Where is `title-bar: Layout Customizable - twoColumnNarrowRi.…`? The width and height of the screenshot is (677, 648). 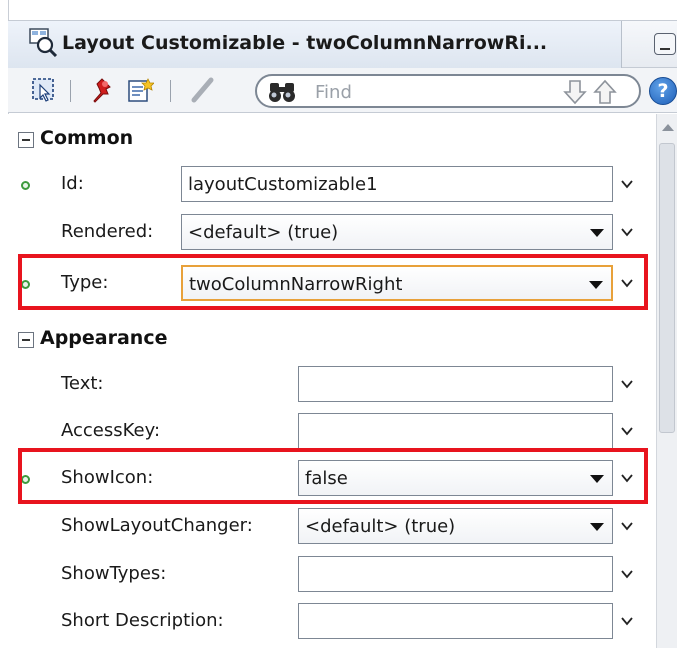
title-bar: Layout Customizable - twoColumnNarrowRi.… is located at coordinates (342, 44).